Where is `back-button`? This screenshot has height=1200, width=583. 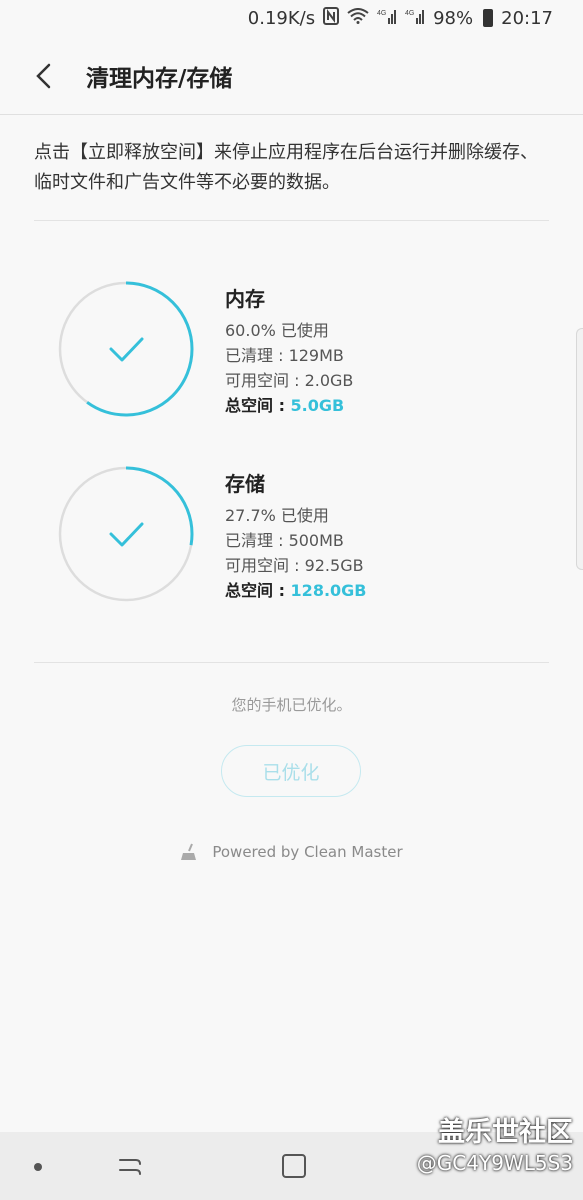
back-button is located at coordinates (44, 76).